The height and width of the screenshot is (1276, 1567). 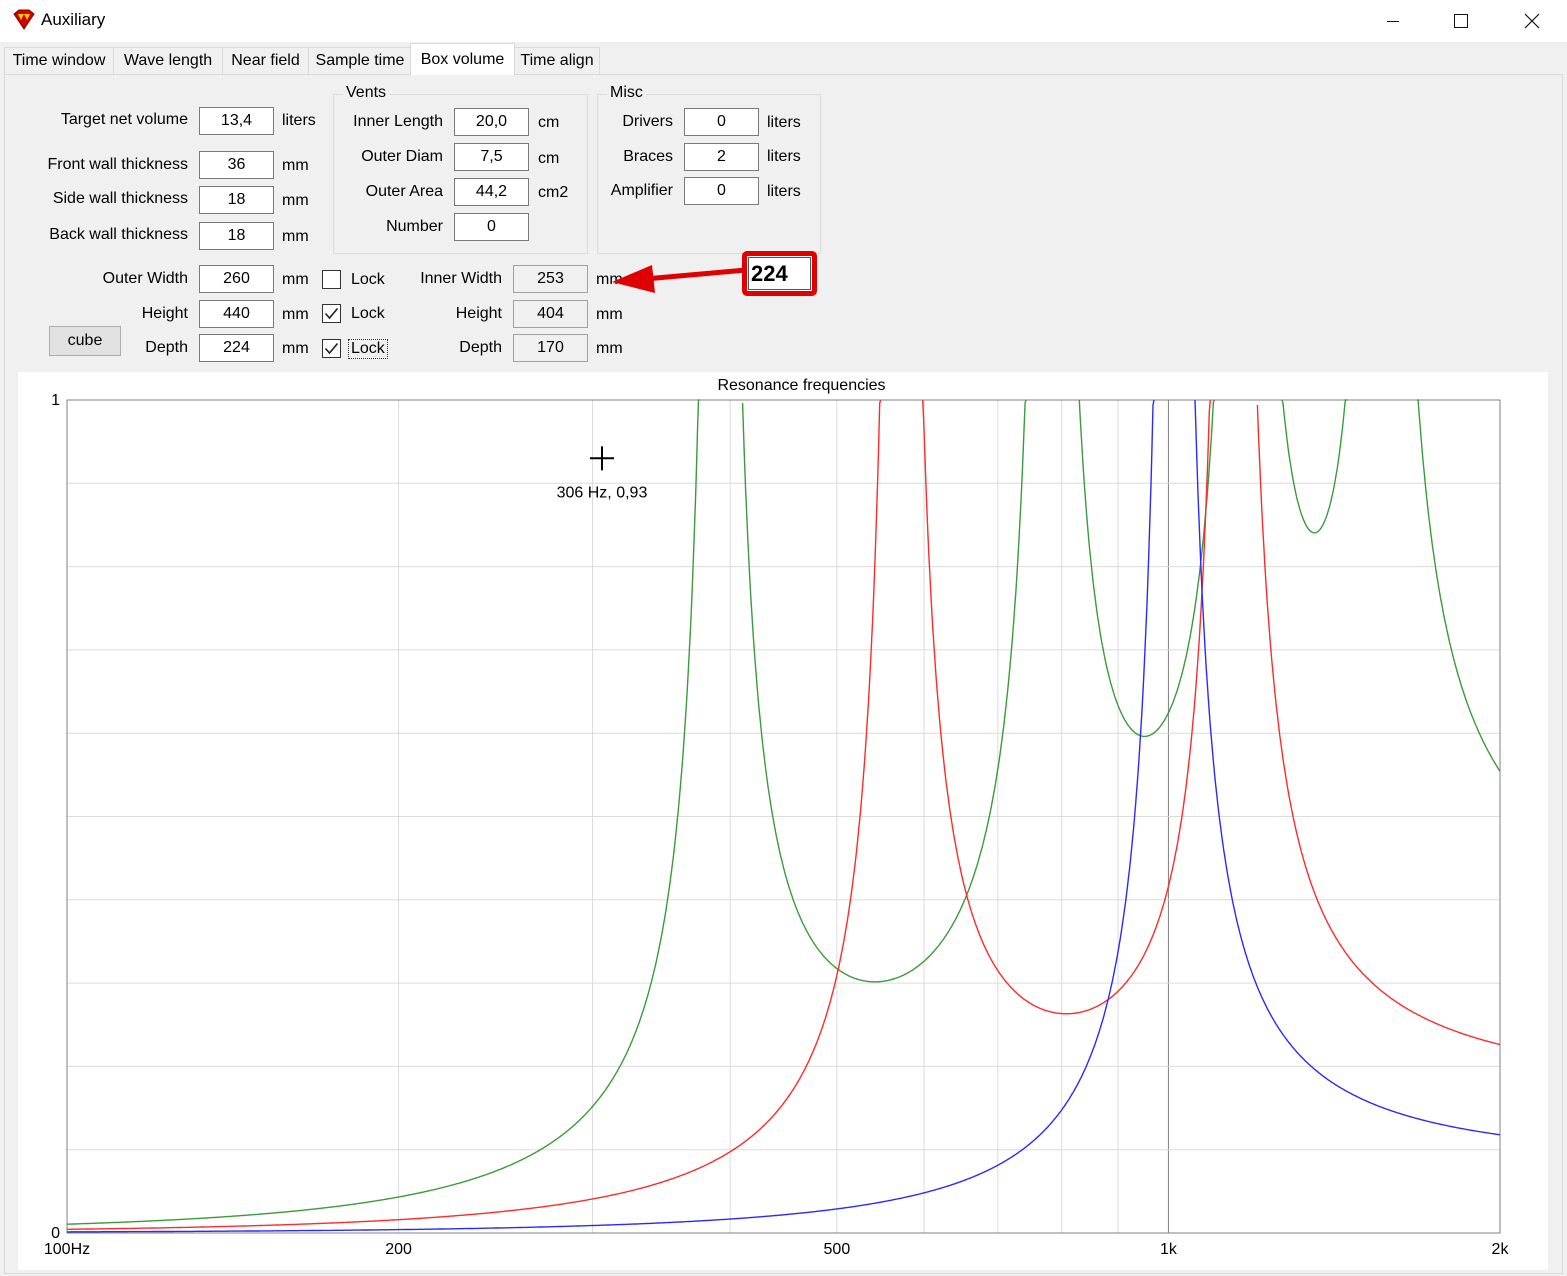 I want to click on drivers-input: 0, so click(x=721, y=122).